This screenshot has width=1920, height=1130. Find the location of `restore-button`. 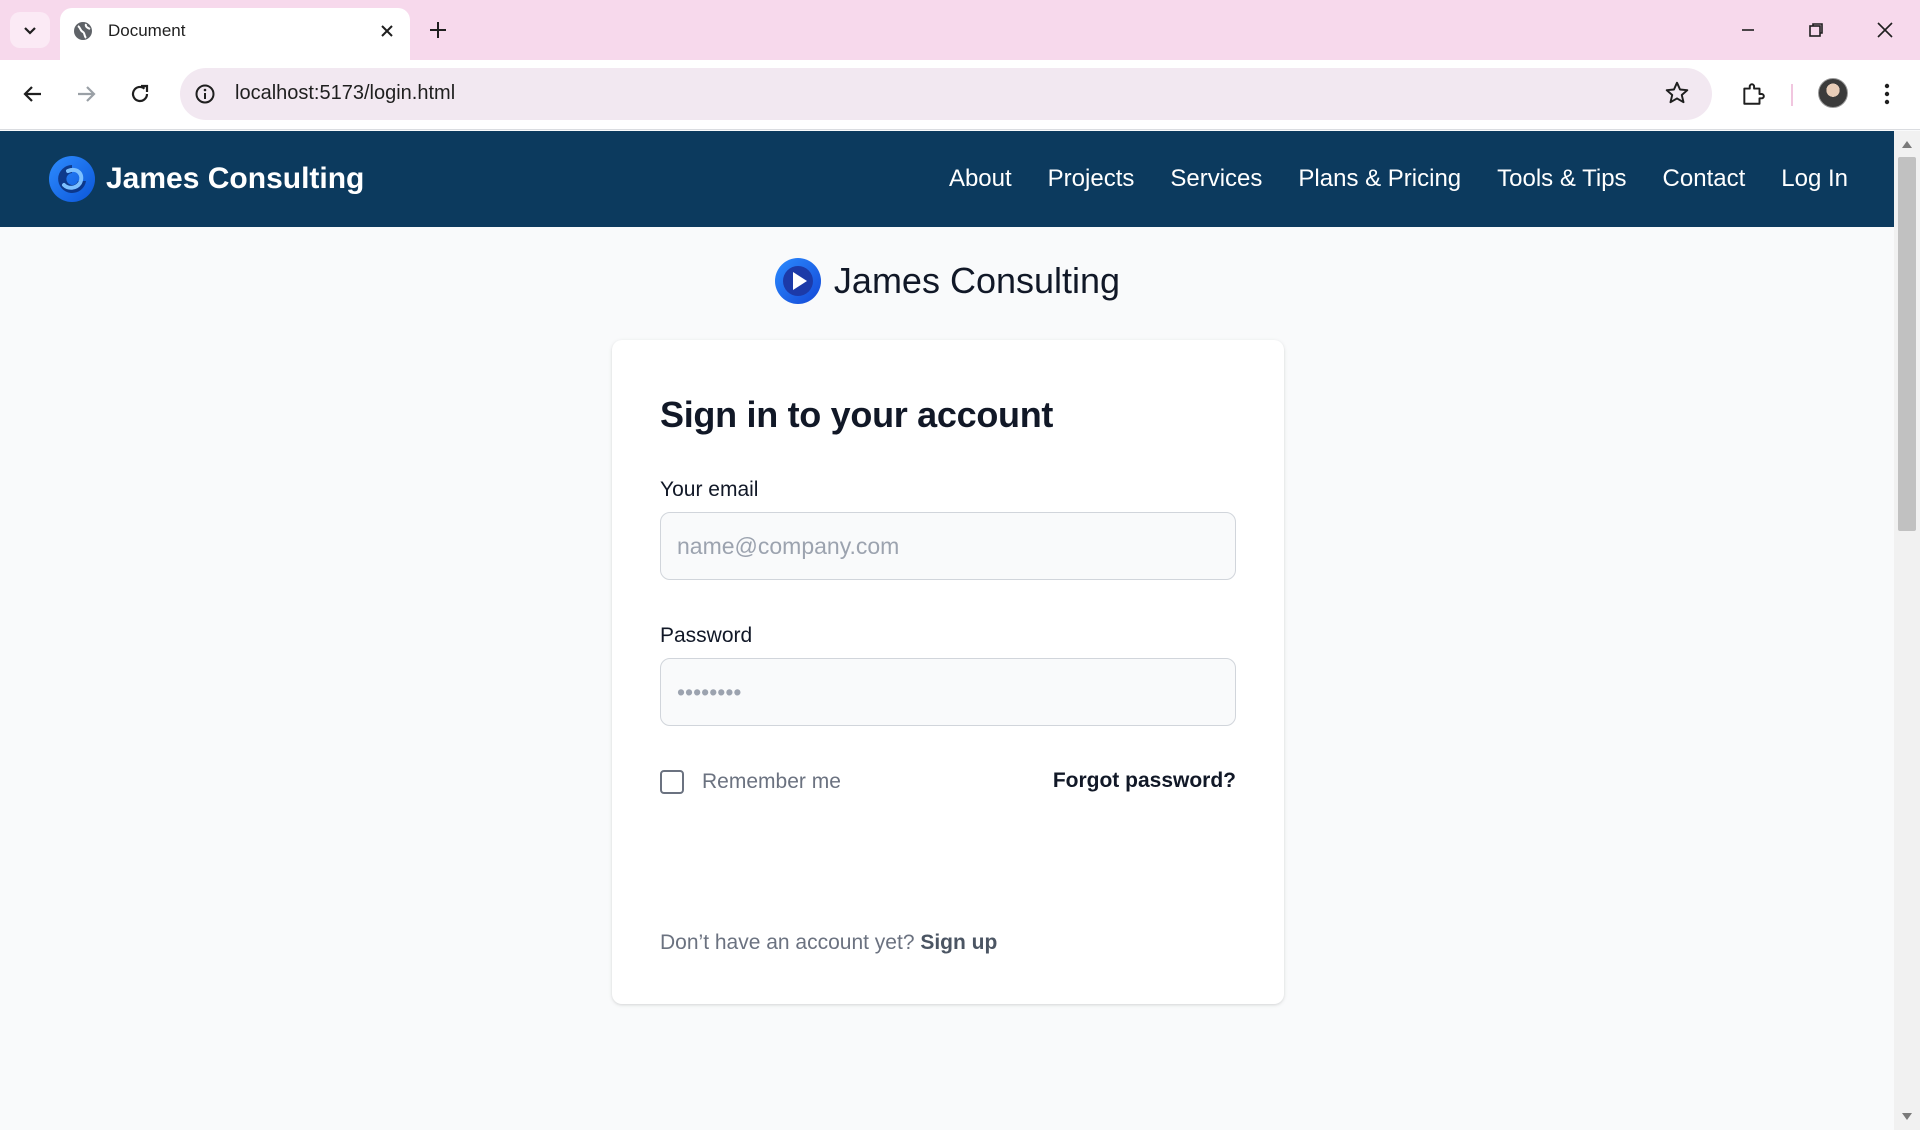

restore-button is located at coordinates (1816, 30).